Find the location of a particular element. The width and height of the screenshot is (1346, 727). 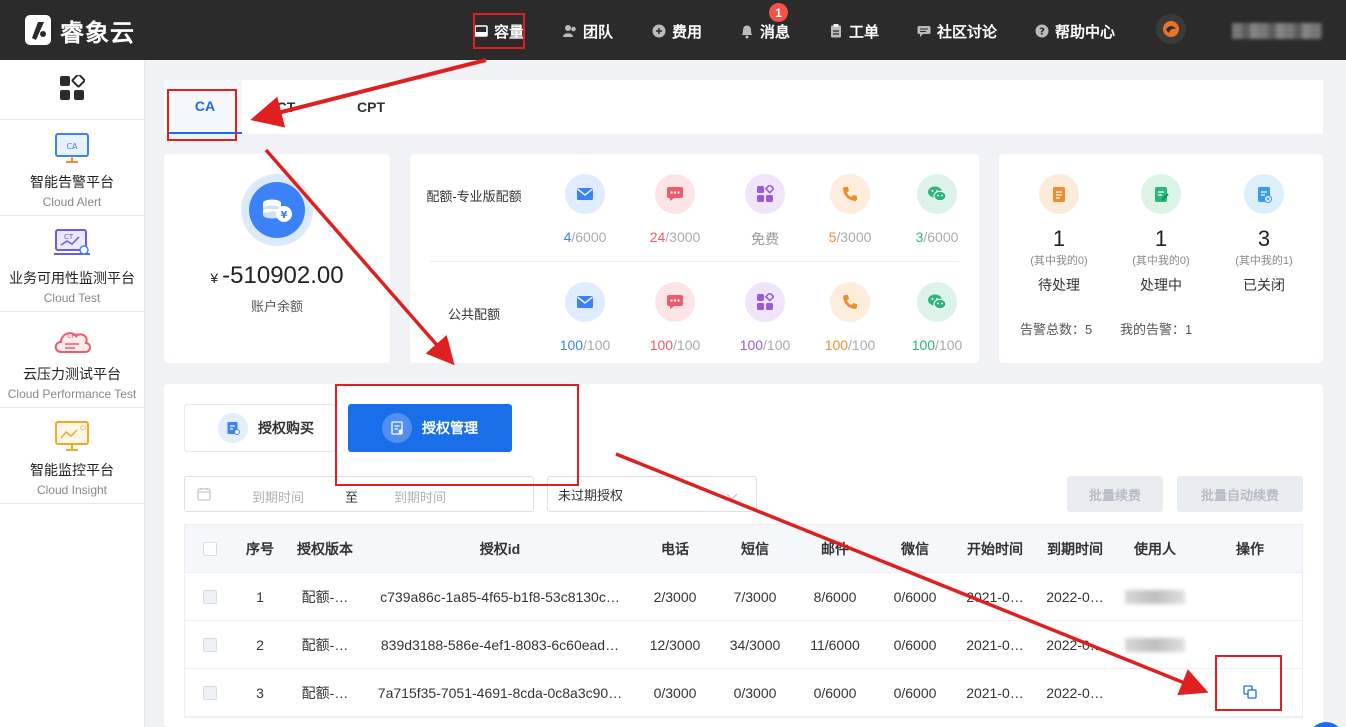

nav-help-label: 帮助中心 is located at coordinates (1085, 32).